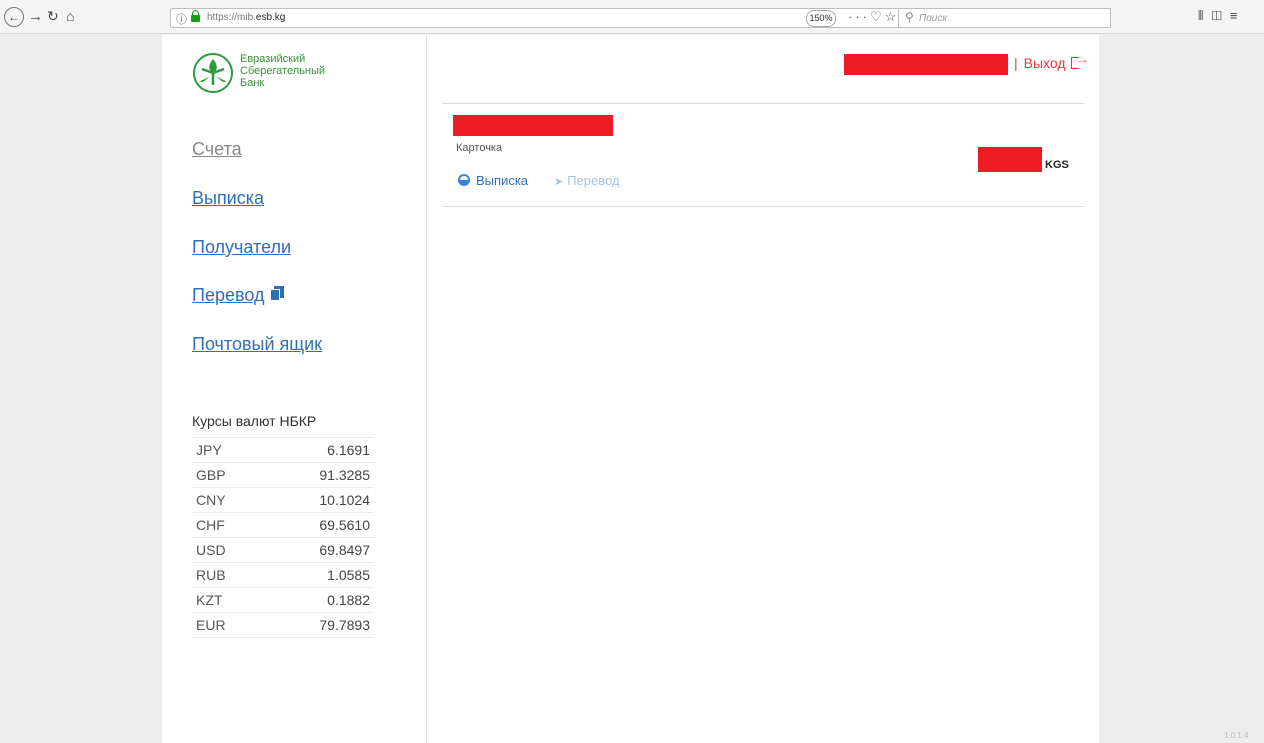 The height and width of the screenshot is (743, 1264). I want to click on rate-row: JPY 6.1691, so click(283, 449).